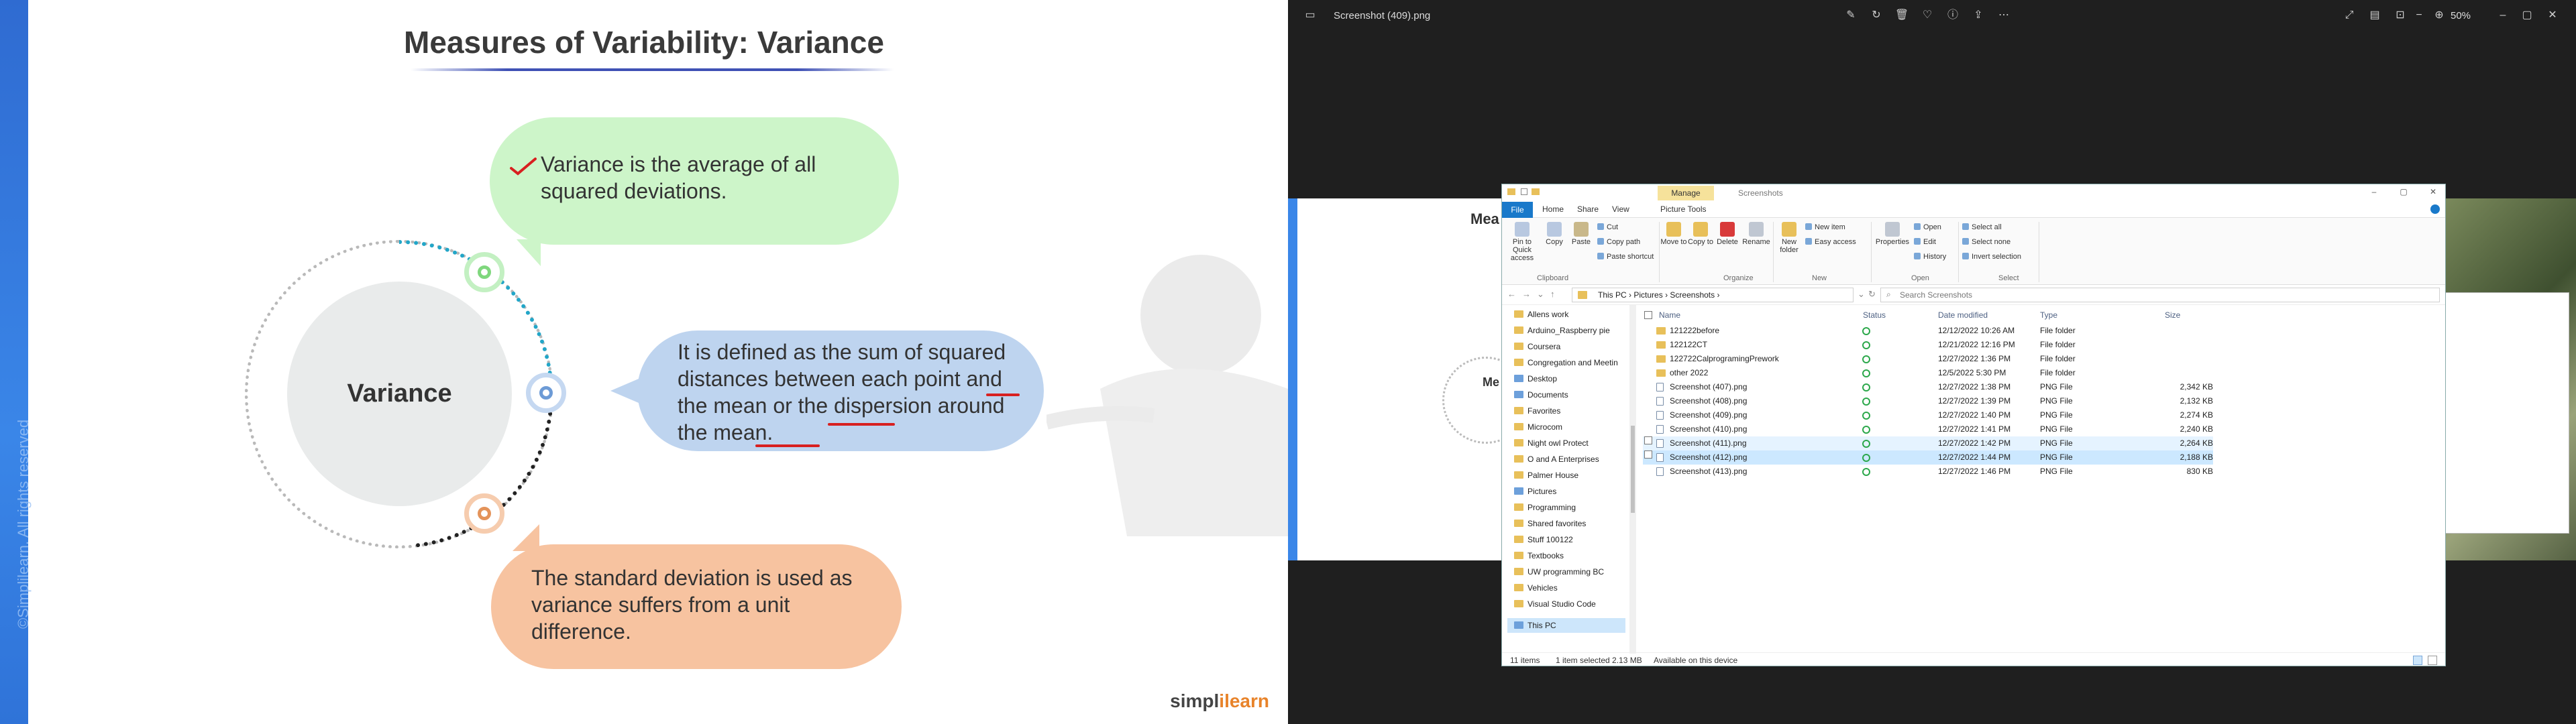  I want to click on recent-chevron-icon: ⌄, so click(1540, 294).